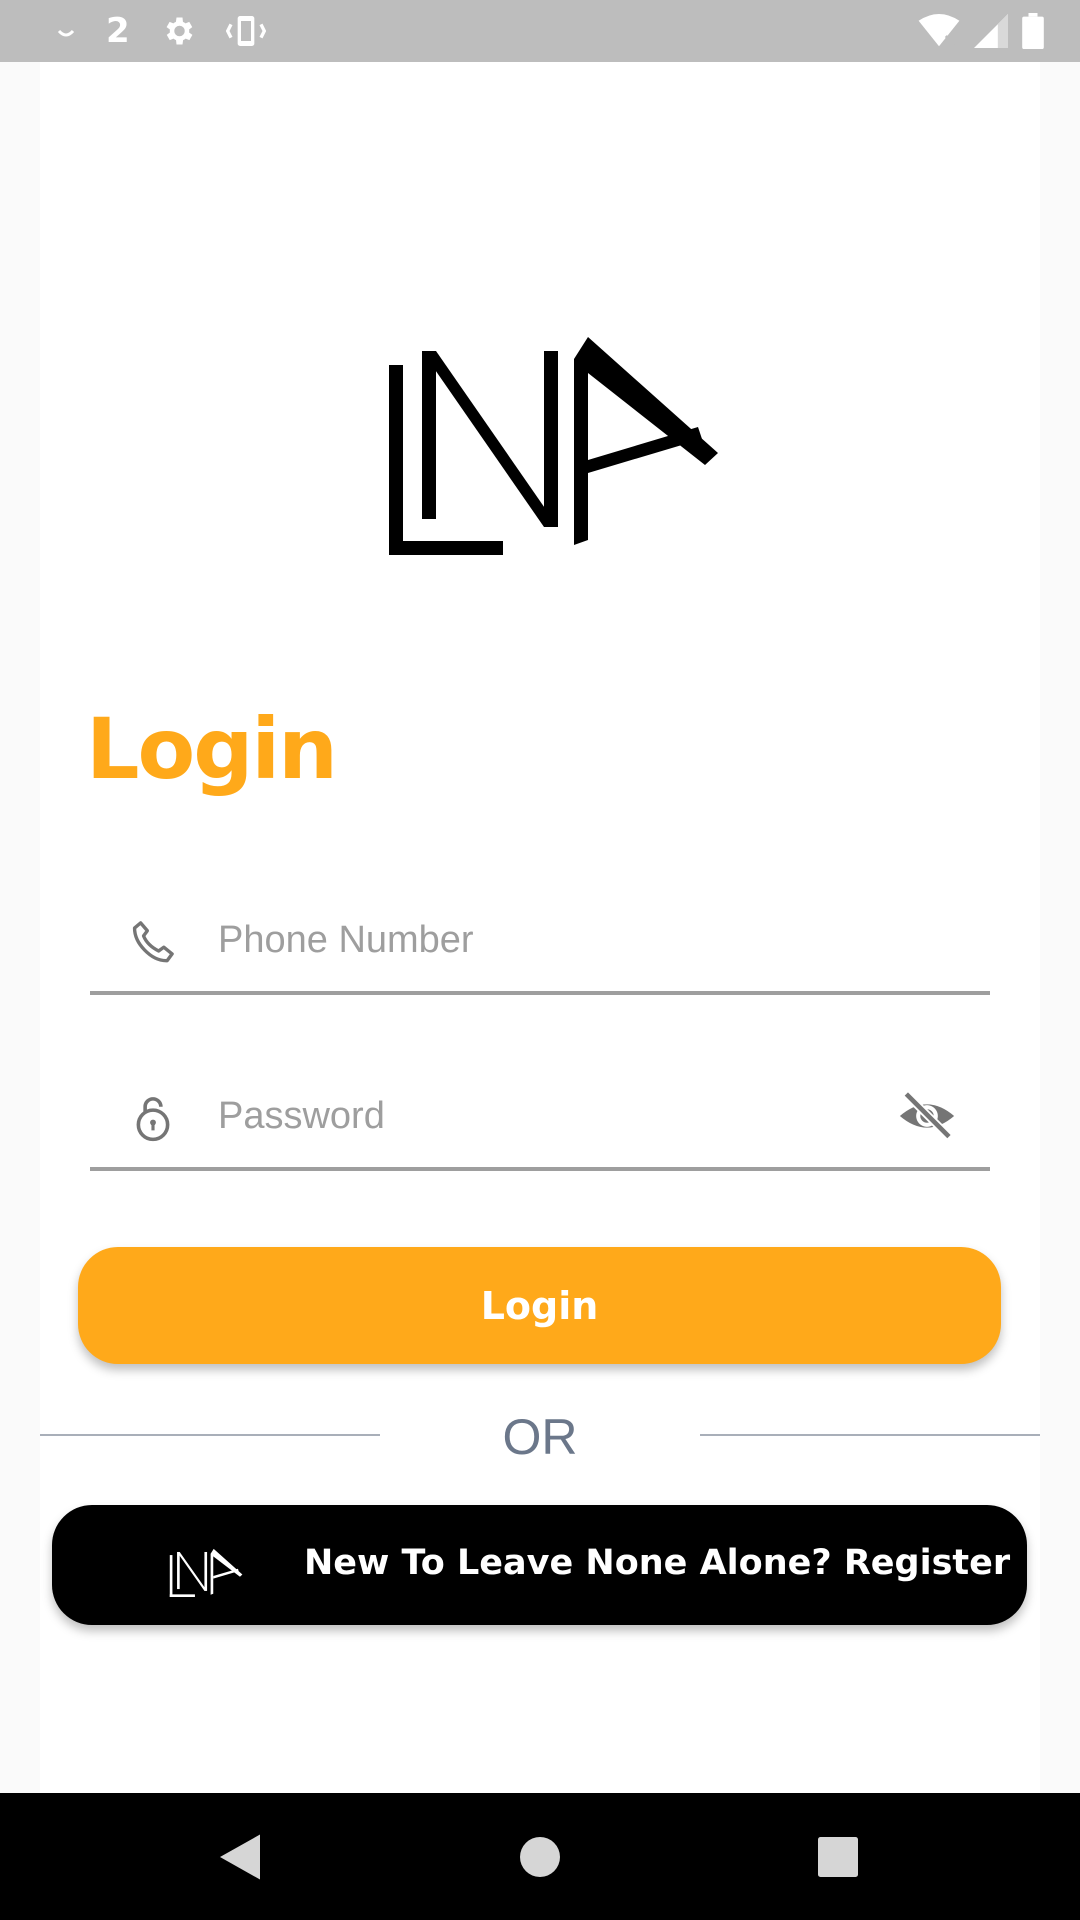  Describe the element at coordinates (245, 31) in the screenshot. I see `vibrate-icon` at that location.